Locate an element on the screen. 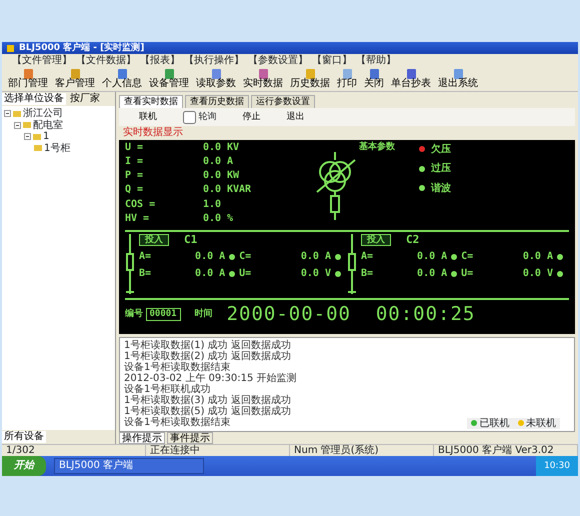 This screenshot has height=516, width=580. param-label: U = is located at coordinates (134, 148).